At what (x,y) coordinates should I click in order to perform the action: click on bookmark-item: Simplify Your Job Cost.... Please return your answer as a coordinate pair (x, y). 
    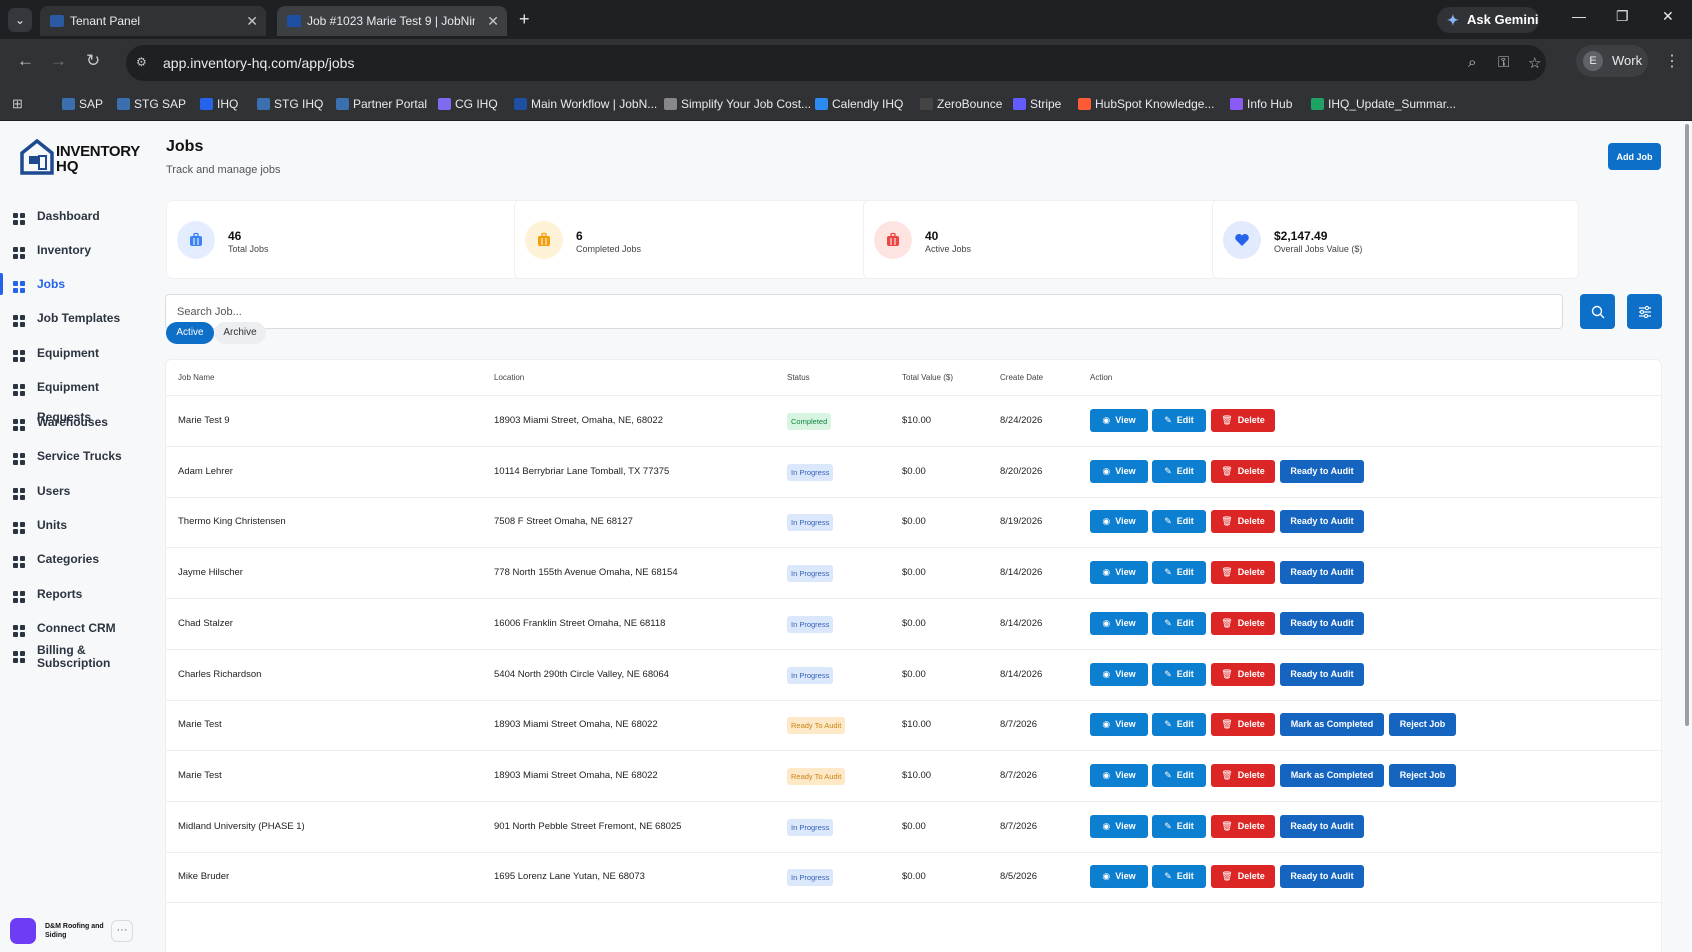
    Looking at the image, I should click on (737, 104).